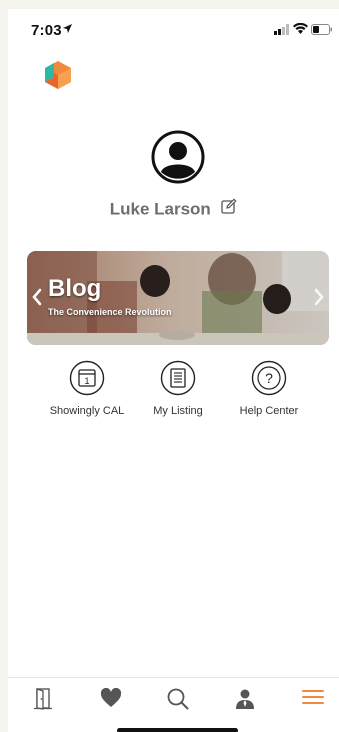 The width and height of the screenshot is (339, 732). I want to click on door-icon, so click(43, 699).